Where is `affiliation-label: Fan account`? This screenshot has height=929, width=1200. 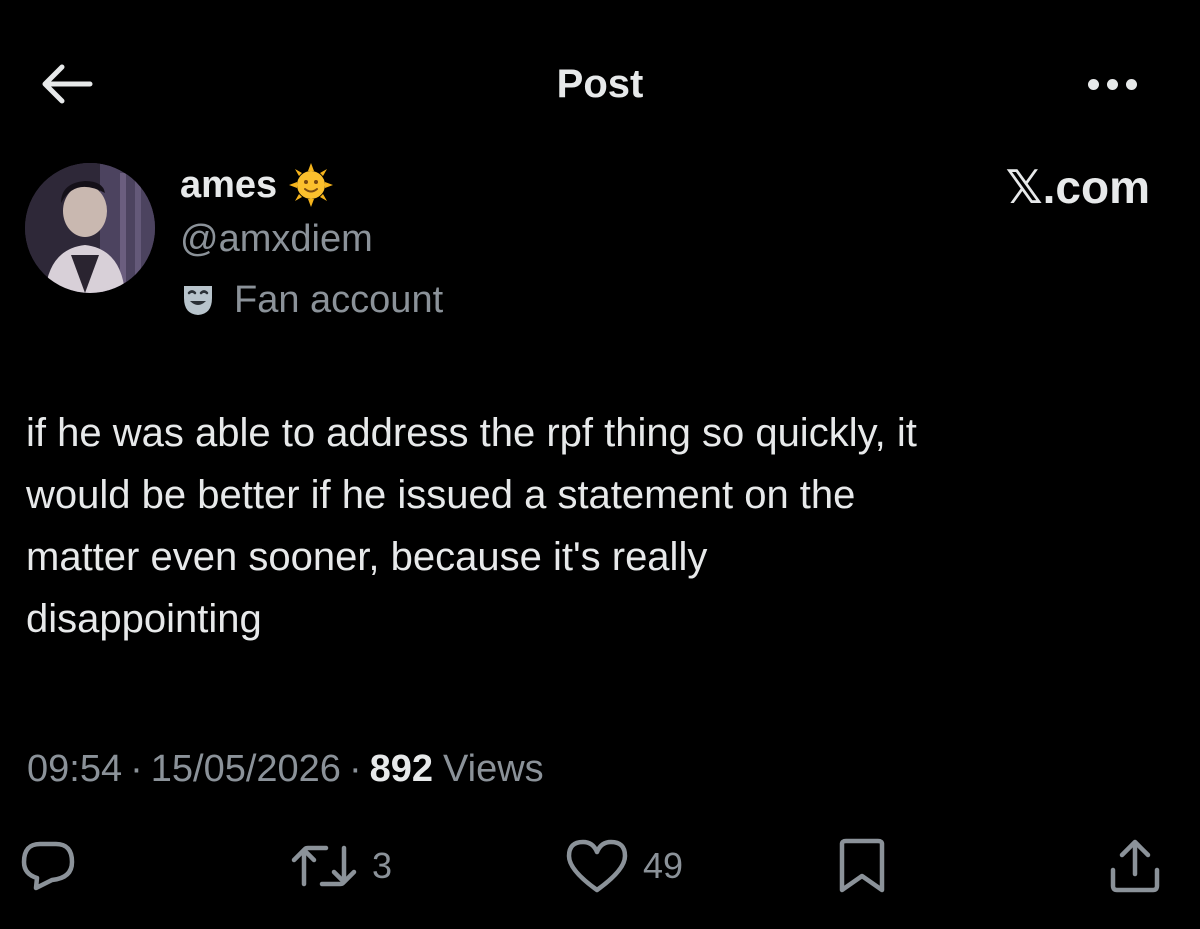 affiliation-label: Fan account is located at coordinates (311, 300).